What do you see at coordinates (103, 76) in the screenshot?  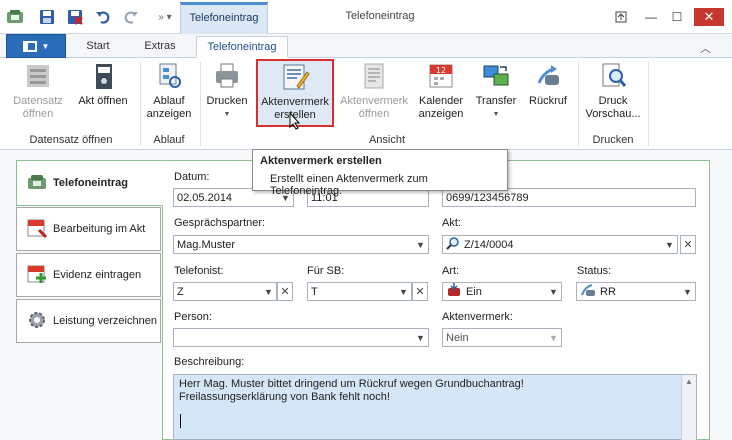 I see `binder-icon` at bounding box center [103, 76].